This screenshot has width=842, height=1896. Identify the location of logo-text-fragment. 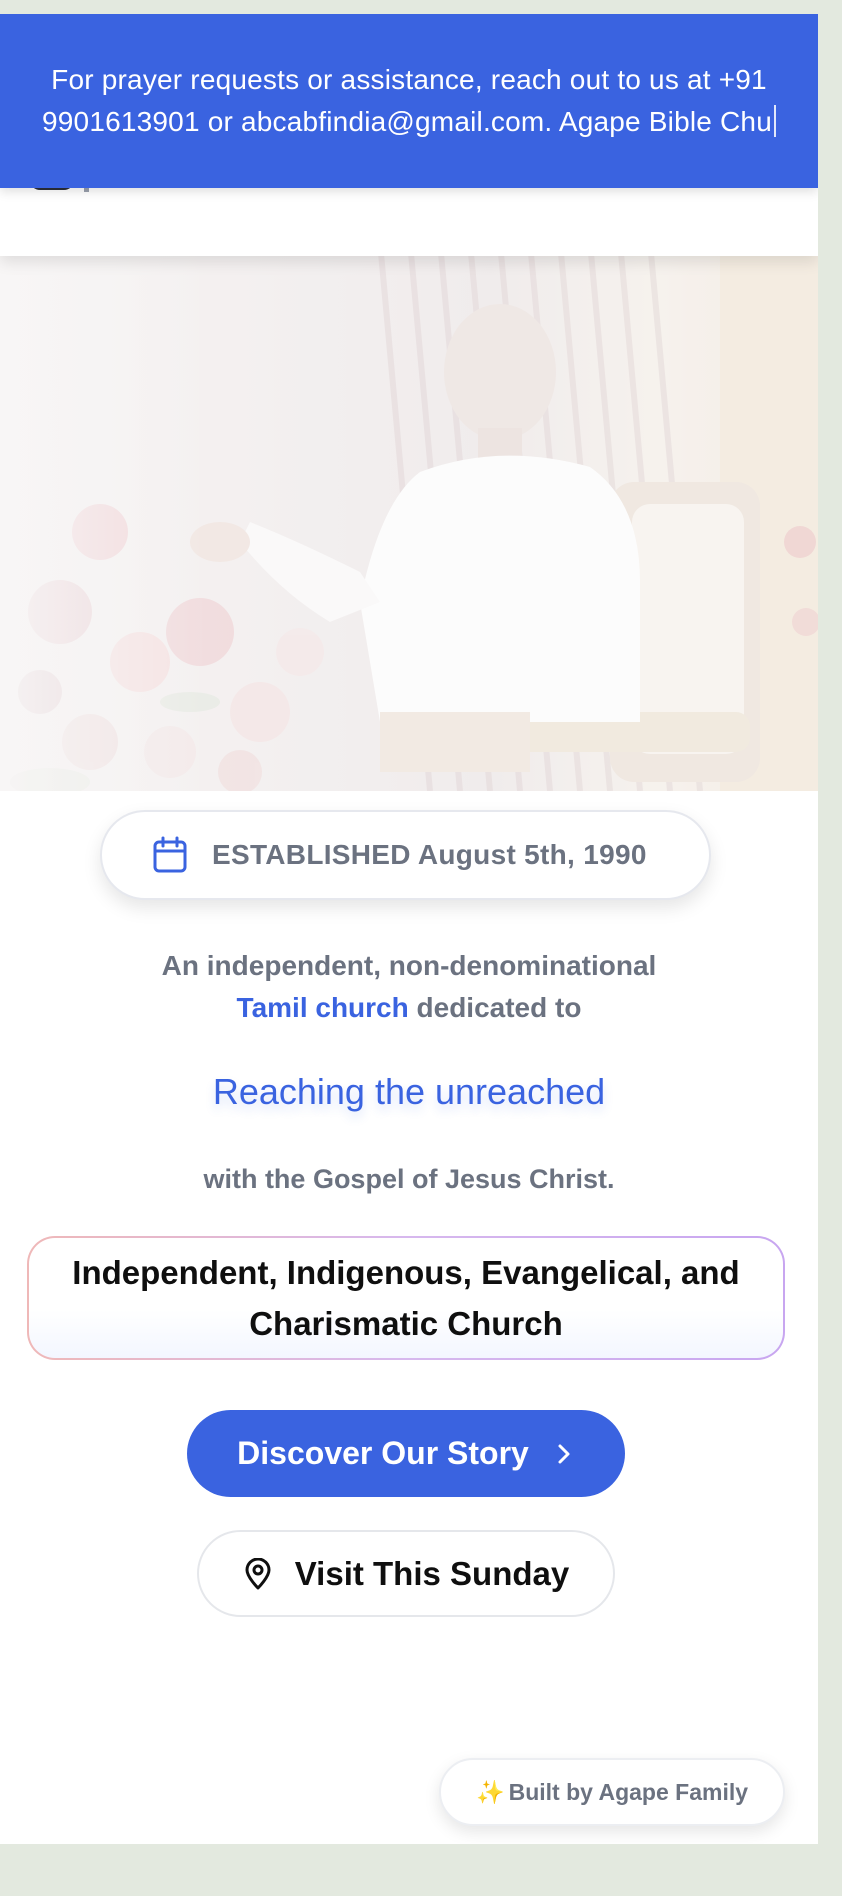
(86, 190).